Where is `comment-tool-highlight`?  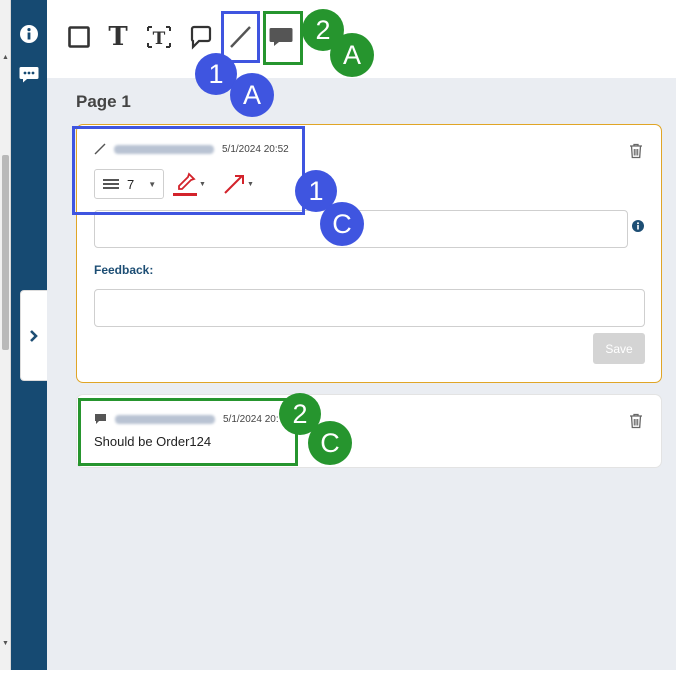 comment-tool-highlight is located at coordinates (283, 38).